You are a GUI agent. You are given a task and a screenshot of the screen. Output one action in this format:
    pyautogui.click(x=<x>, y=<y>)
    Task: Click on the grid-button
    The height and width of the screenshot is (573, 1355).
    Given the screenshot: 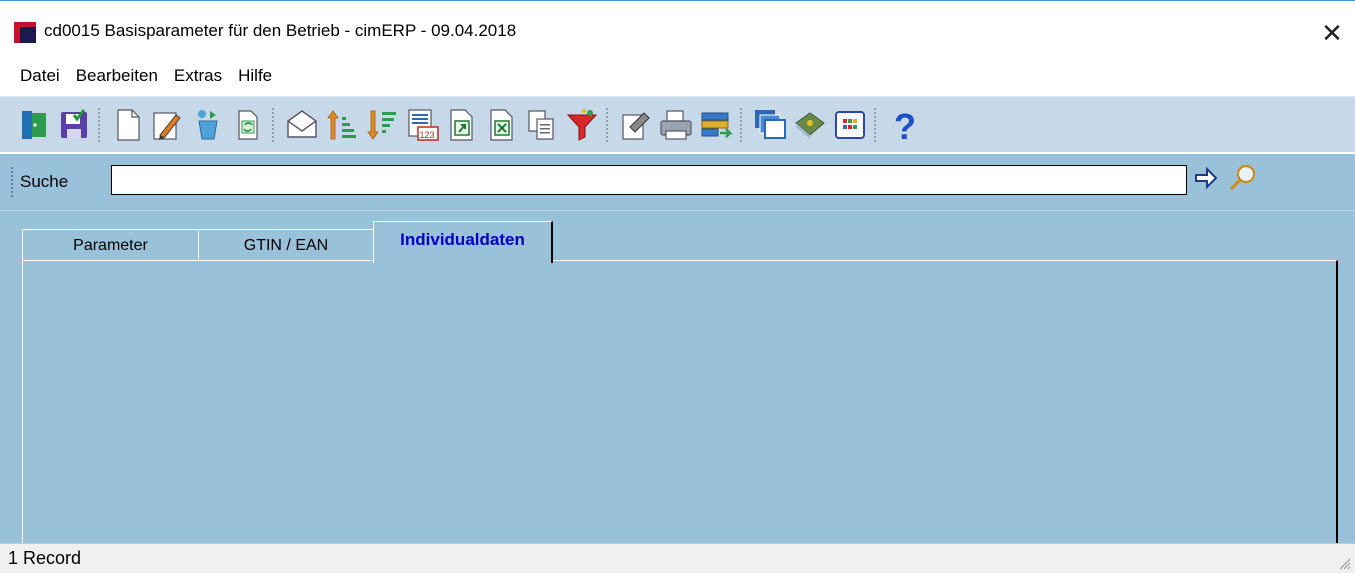 What is the action you would take?
    pyautogui.click(x=850, y=125)
    